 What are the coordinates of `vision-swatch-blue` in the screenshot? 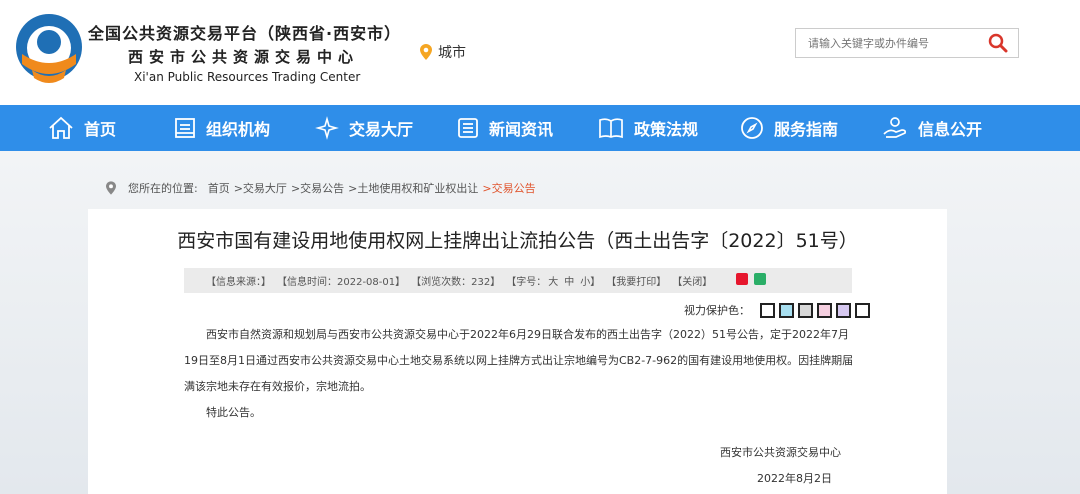 It's located at (786, 310).